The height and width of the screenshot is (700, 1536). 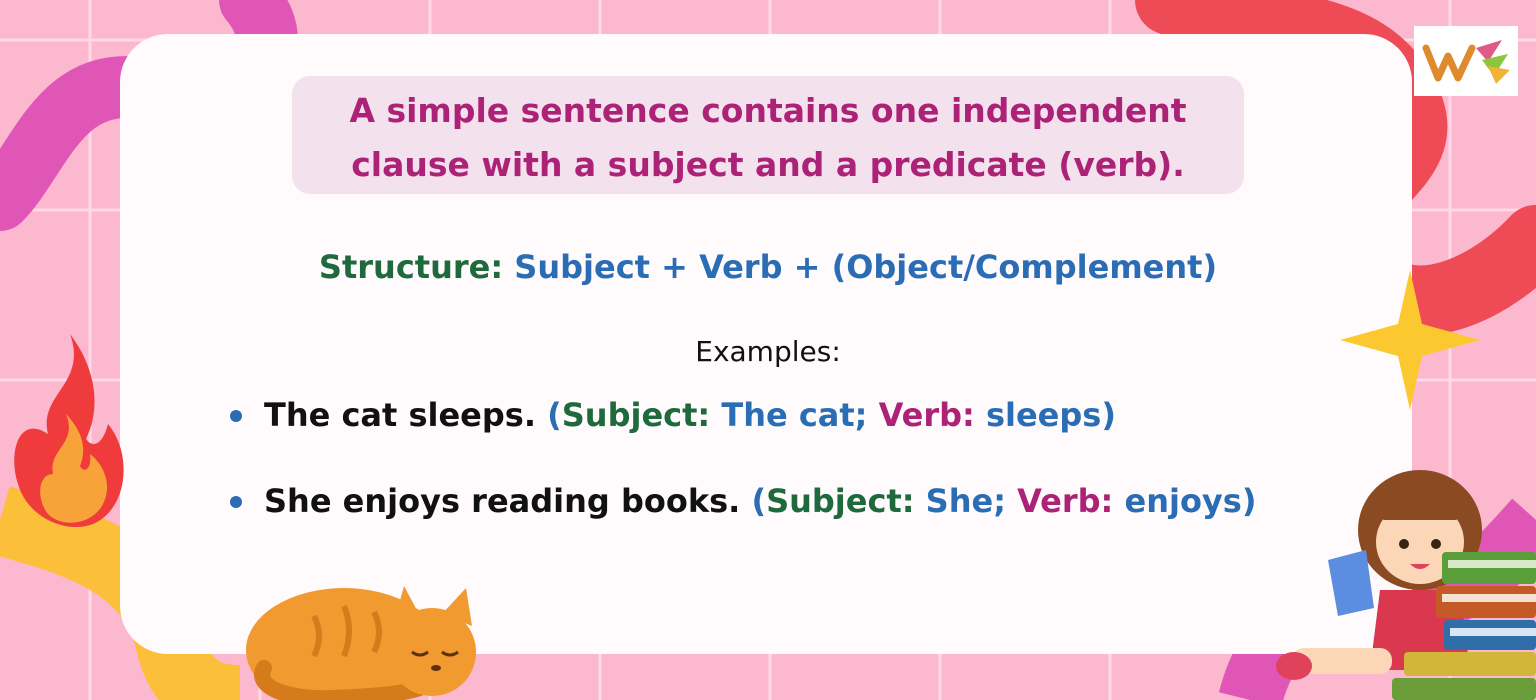 What do you see at coordinates (866, 267) in the screenshot?
I see `structure-formula: Subject + Verb + (Object/Complement)` at bounding box center [866, 267].